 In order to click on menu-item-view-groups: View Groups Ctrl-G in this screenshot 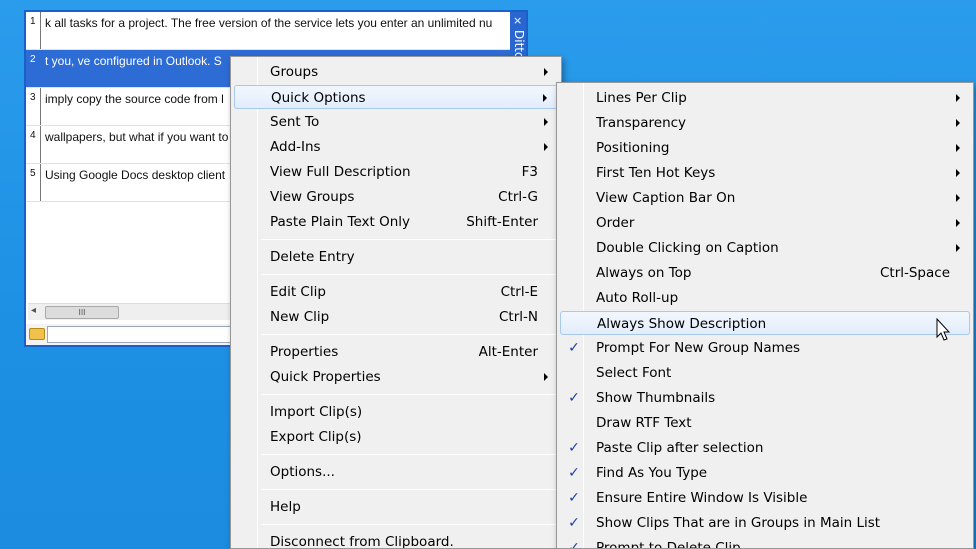, I will do `click(396, 197)`.